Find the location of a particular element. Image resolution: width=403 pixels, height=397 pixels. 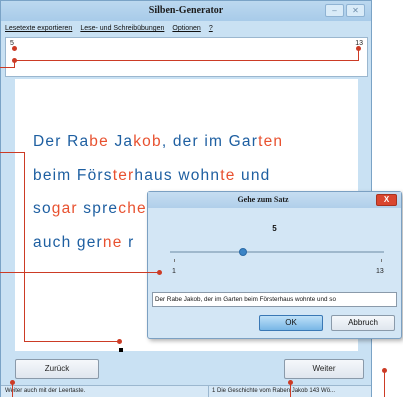

callout-dot-ruler-right is located at coordinates (358, 48).